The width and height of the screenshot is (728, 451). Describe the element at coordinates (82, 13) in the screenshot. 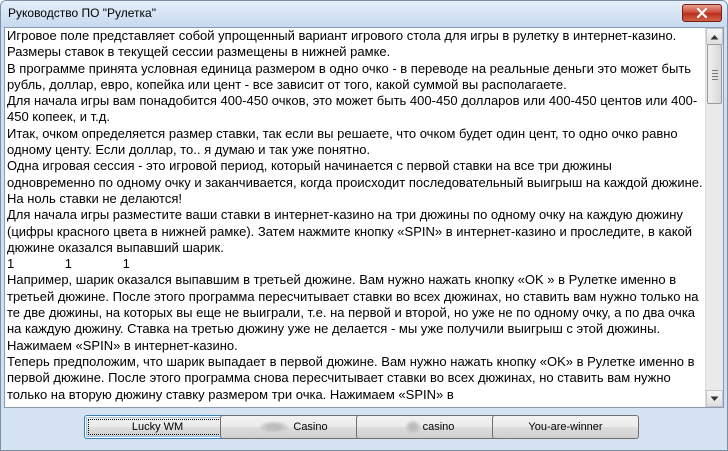

I see `window-title: Руководство ПО "Рулетка"` at that location.